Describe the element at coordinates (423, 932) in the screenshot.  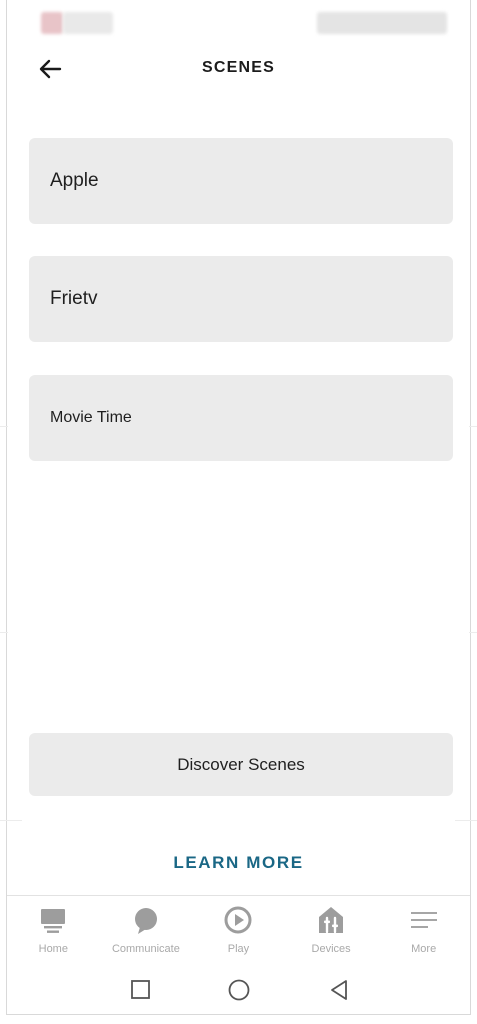
I see `tab-more: More` at that location.